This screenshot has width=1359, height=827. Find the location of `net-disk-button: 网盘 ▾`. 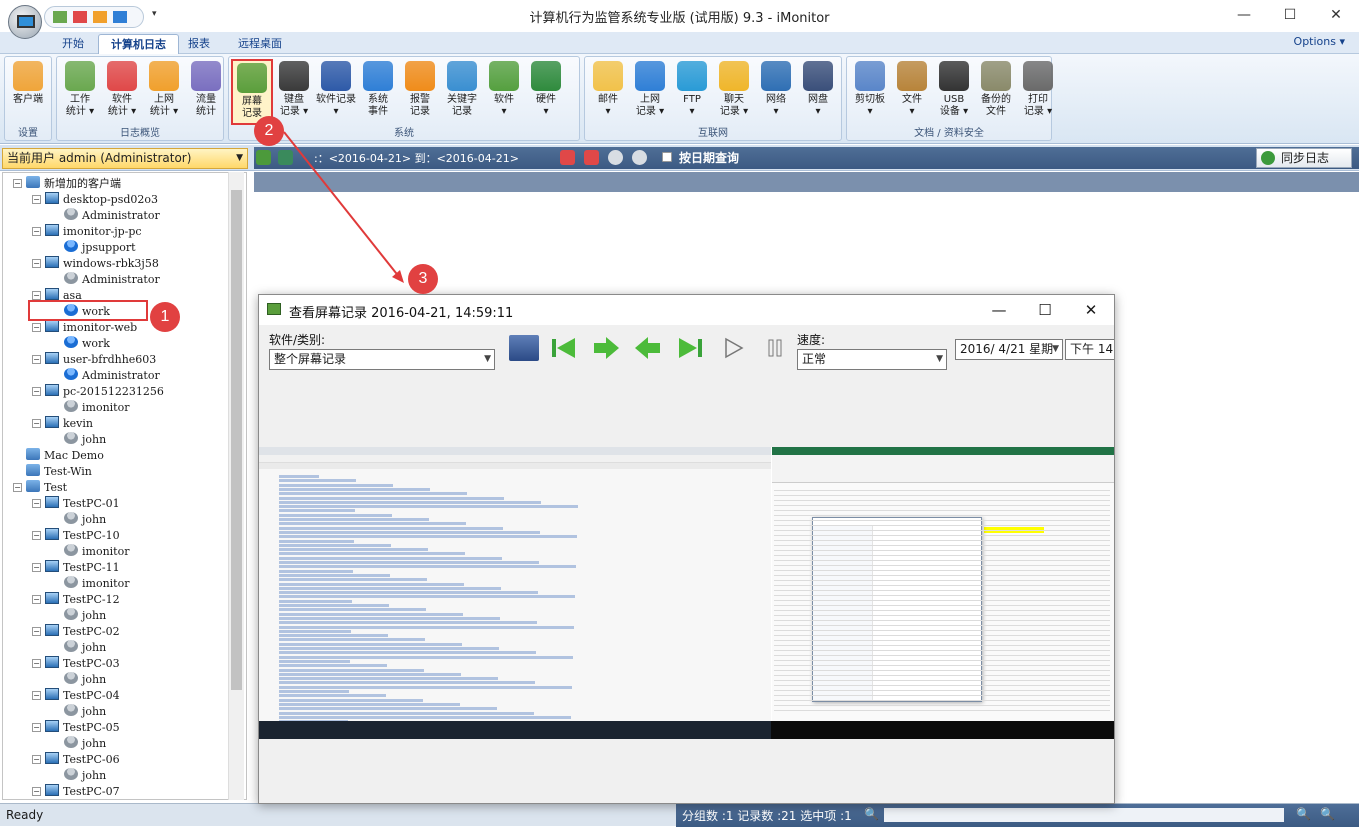

net-disk-button: 网盘 ▾ is located at coordinates (818, 92).